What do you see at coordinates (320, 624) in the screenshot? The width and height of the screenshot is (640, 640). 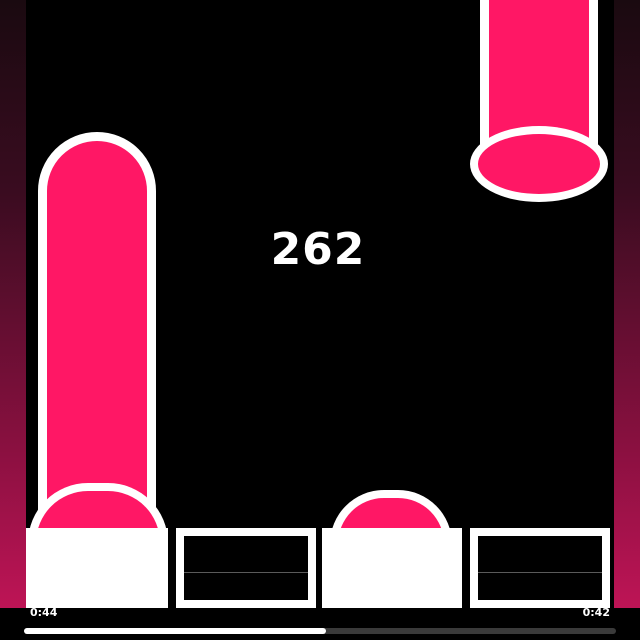 I see `video-controls-bar` at bounding box center [320, 624].